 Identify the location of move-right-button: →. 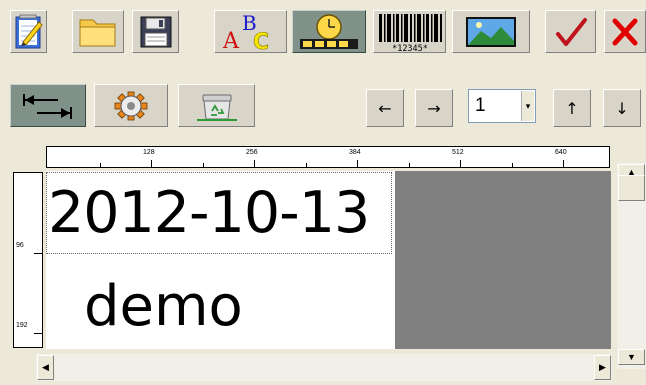
(434, 108).